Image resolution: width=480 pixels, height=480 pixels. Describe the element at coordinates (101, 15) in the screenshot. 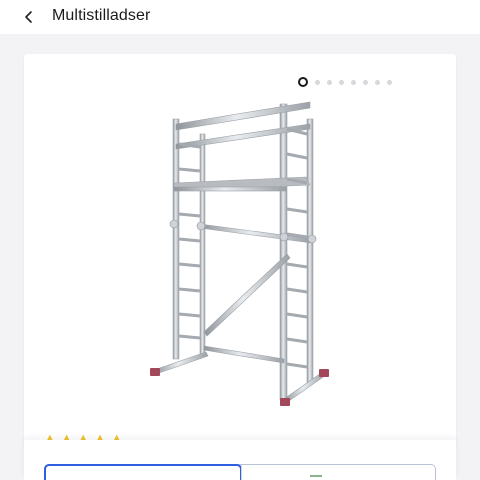

I see `page-title: Multistilladser` at that location.